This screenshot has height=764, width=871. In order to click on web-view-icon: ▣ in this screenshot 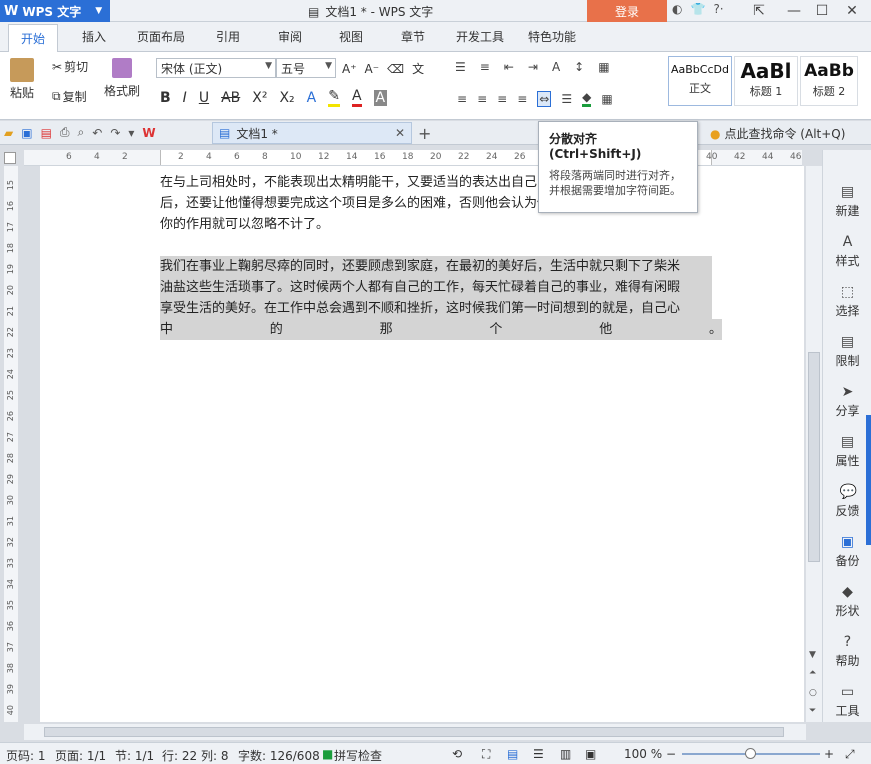, I will do `click(590, 754)`.